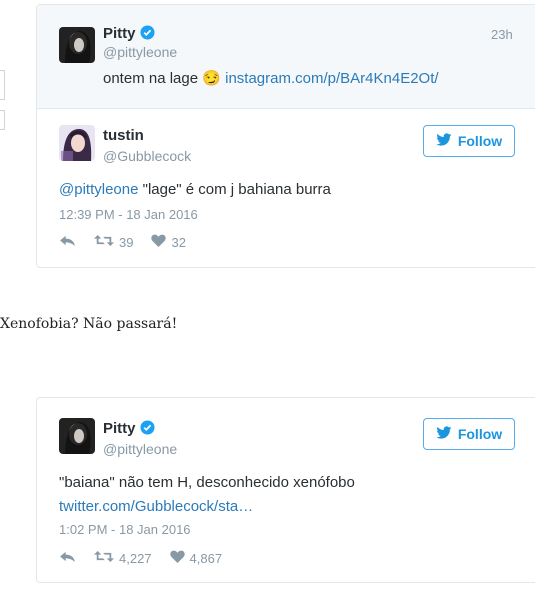  What do you see at coordinates (98, 189) in the screenshot?
I see `mention-link: @pittyleone` at bounding box center [98, 189].